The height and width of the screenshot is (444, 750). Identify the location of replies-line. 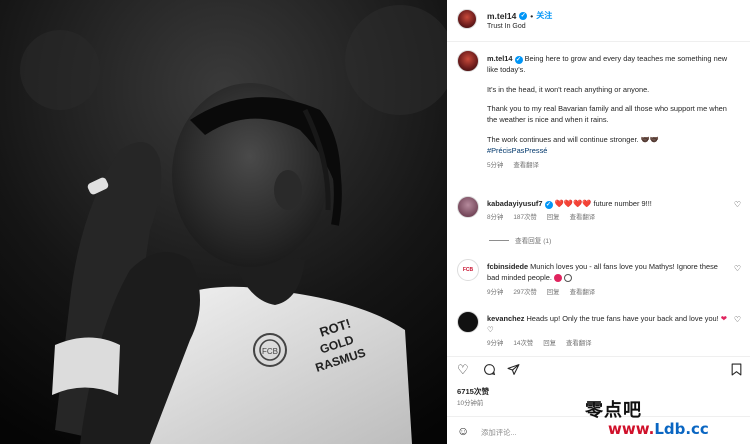
(499, 240).